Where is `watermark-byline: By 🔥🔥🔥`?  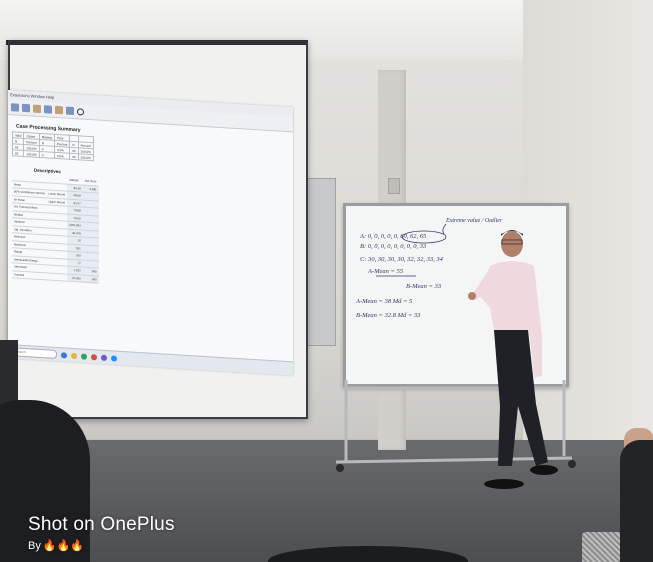
watermark-byline: By 🔥🔥🔥 is located at coordinates (101, 546).